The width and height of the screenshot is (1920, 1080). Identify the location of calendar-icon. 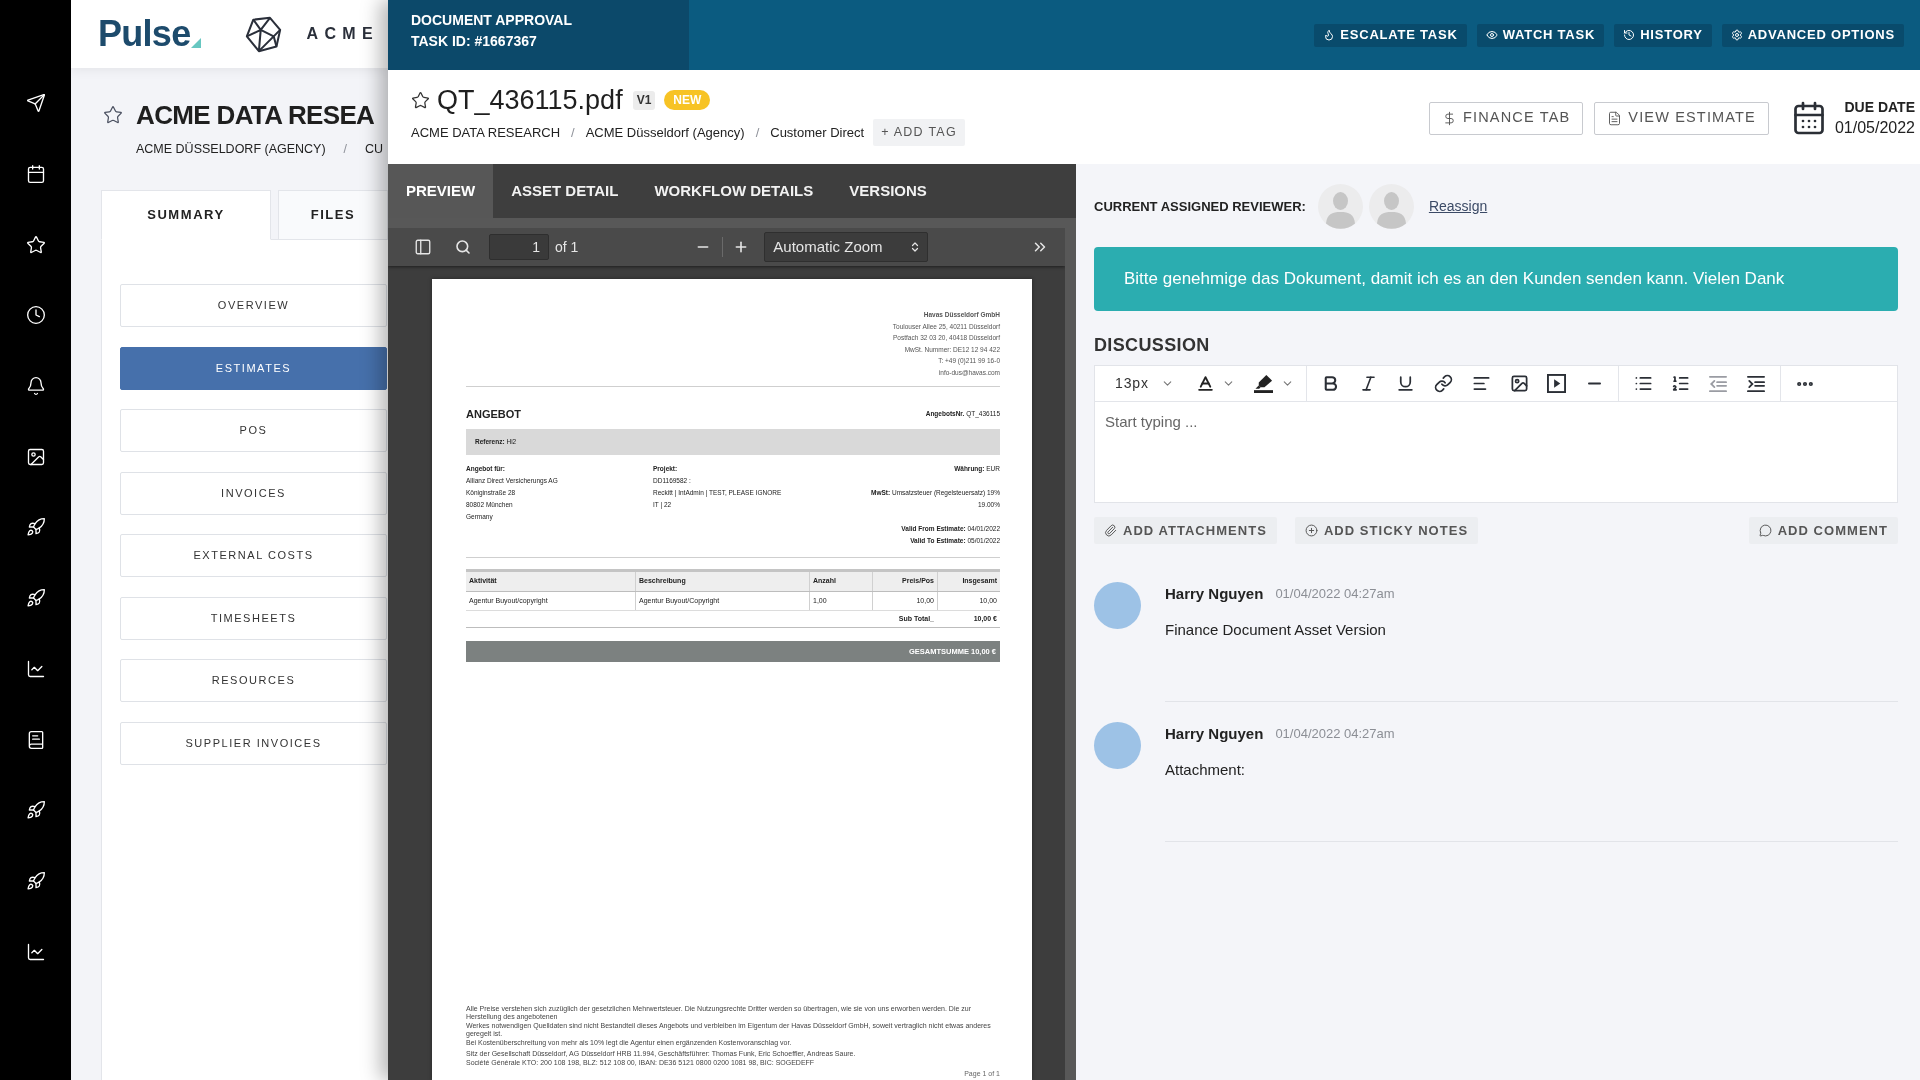
(35, 174).